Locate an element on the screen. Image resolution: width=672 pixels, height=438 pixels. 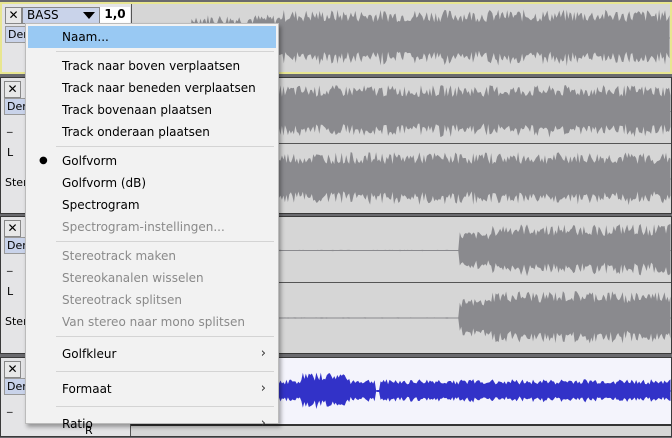
menu-item-move-down: Track naar beneden verplaatsen is located at coordinates (152, 88).